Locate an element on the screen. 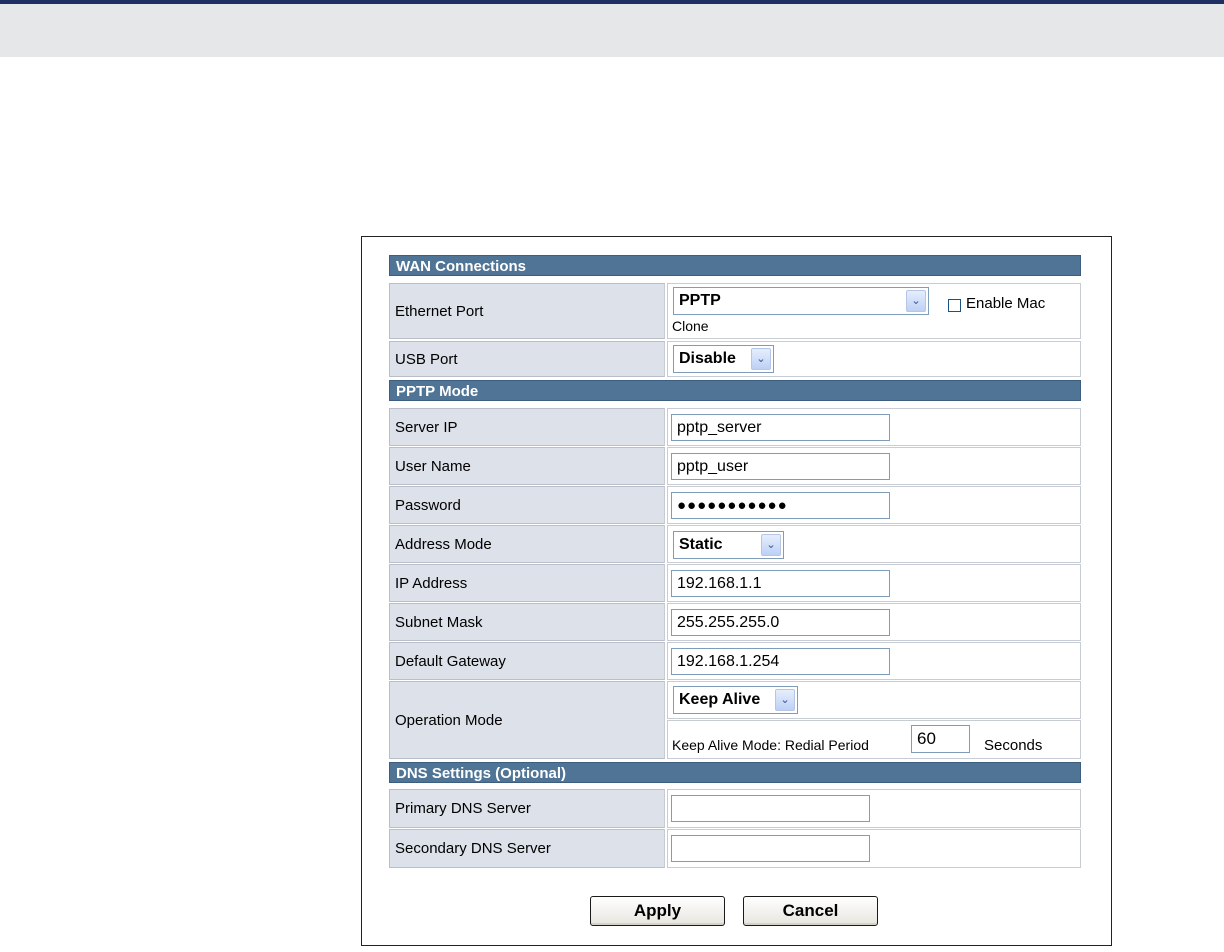 This screenshot has width=1224, height=952. value-default-gateway: 192.168.1.254 is located at coordinates (874, 661).